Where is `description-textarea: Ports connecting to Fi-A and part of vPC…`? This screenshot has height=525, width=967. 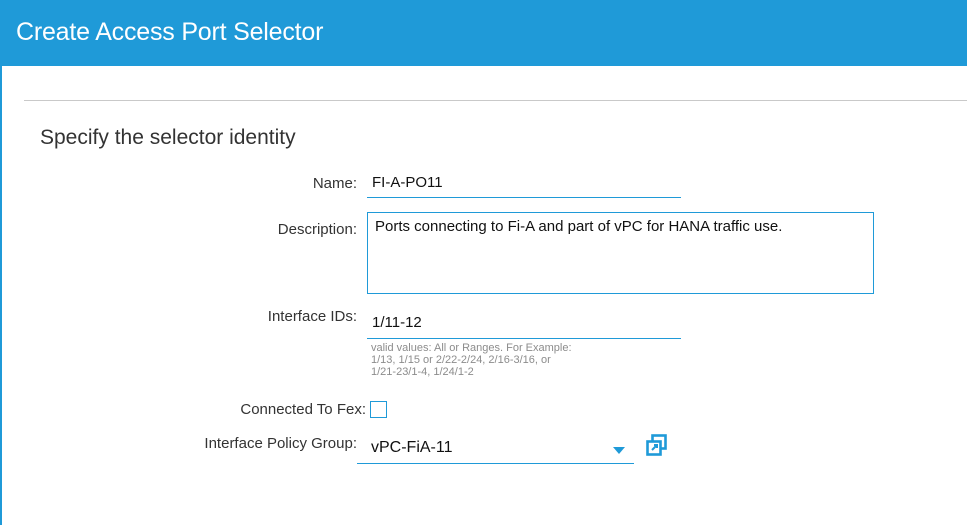
description-textarea: Ports connecting to Fi-A and part of vPC… is located at coordinates (620, 253).